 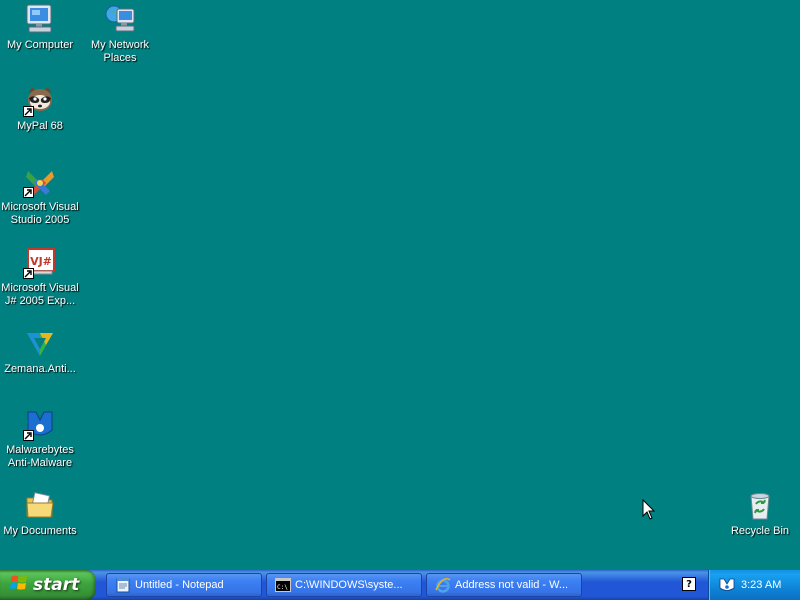 What do you see at coordinates (40, 343) in the screenshot?
I see `zemana-icon` at bounding box center [40, 343].